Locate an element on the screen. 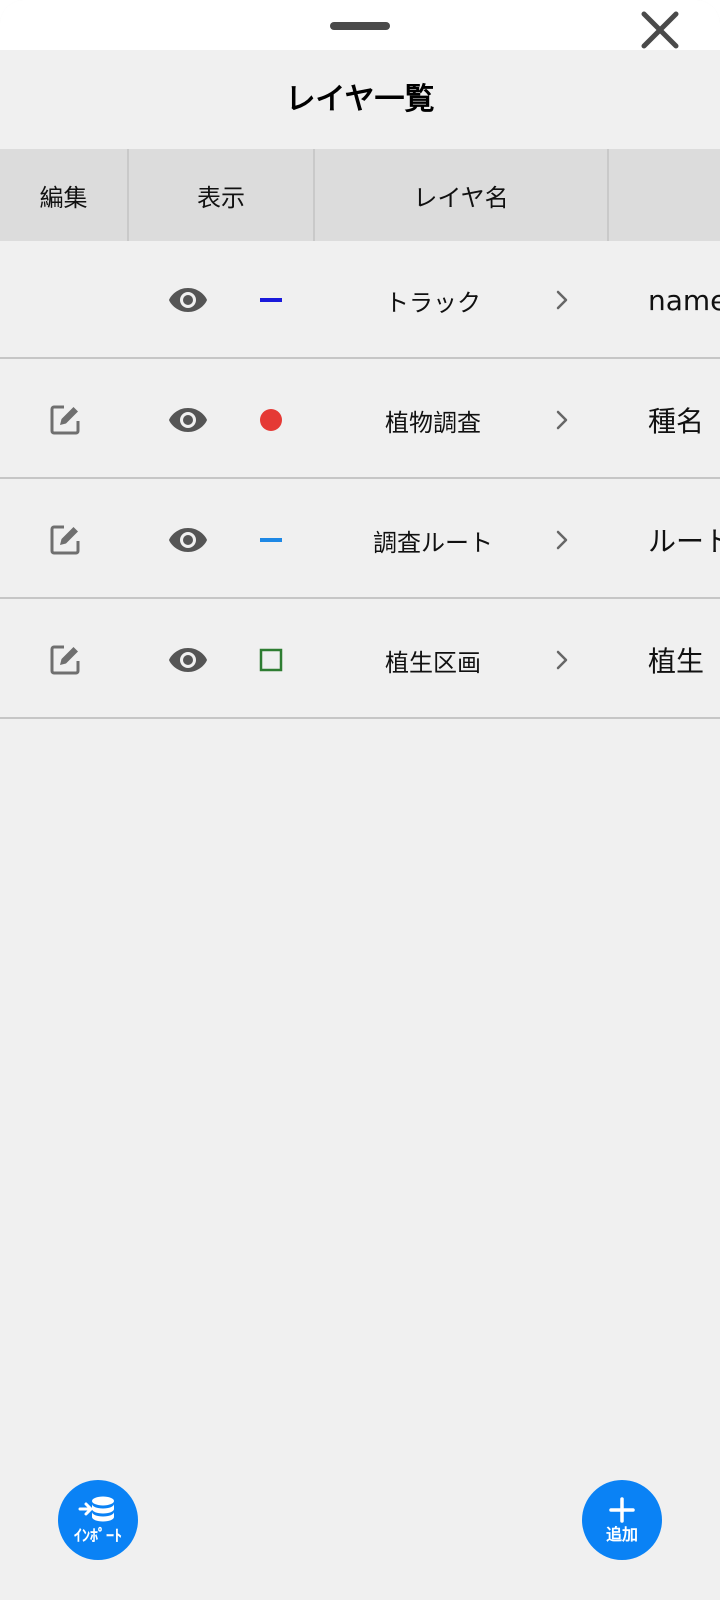 This screenshot has width=720, height=1600. layer-name: トラック is located at coordinates (433, 302).